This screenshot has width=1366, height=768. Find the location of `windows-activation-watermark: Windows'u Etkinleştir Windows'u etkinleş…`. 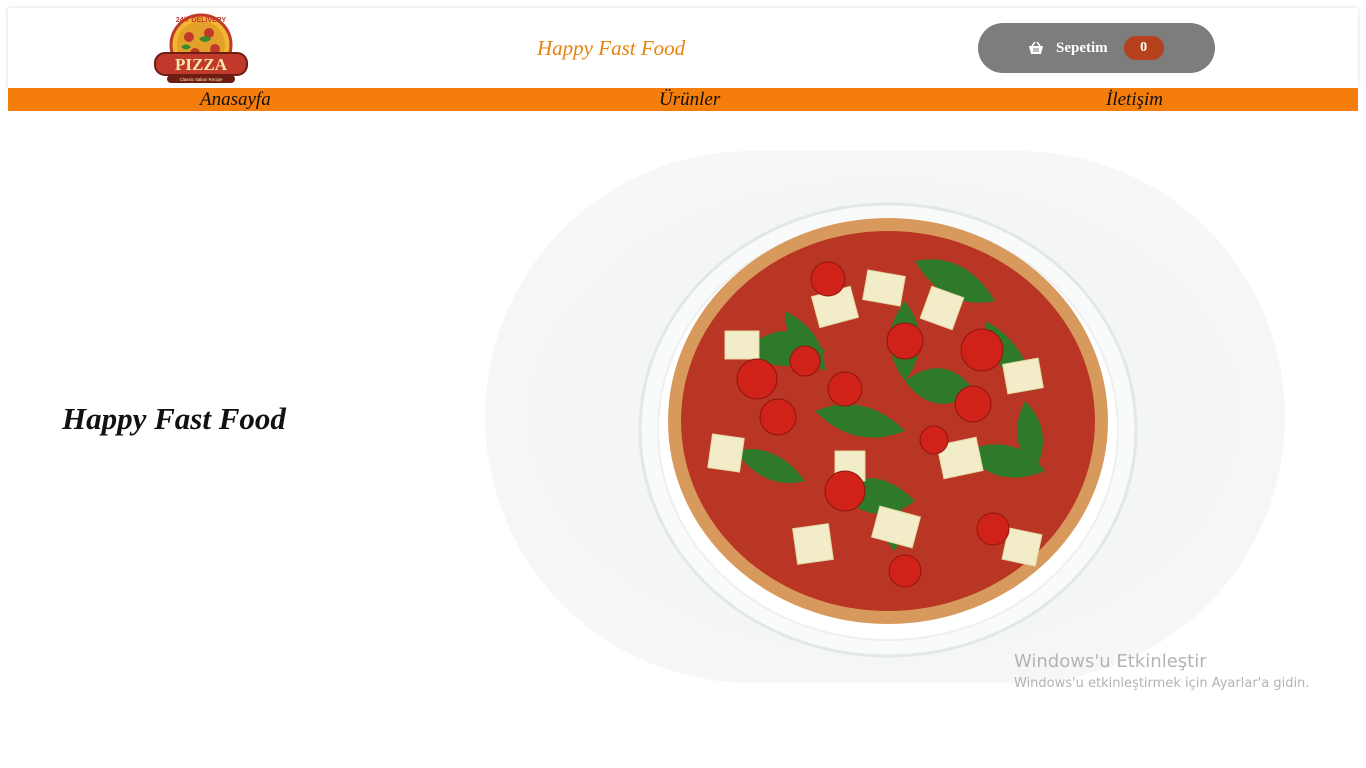

windows-activation-watermark: Windows'u Etkinleştir Windows'u etkinleş… is located at coordinates (1161, 672).